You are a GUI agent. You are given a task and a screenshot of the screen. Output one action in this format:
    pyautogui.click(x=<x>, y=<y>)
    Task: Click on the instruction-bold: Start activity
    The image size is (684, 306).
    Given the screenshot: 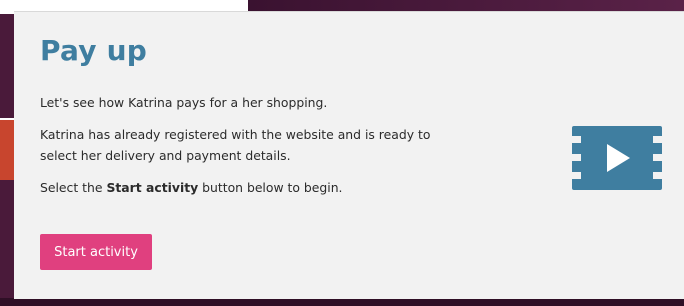 What is the action you would take?
    pyautogui.click(x=152, y=187)
    